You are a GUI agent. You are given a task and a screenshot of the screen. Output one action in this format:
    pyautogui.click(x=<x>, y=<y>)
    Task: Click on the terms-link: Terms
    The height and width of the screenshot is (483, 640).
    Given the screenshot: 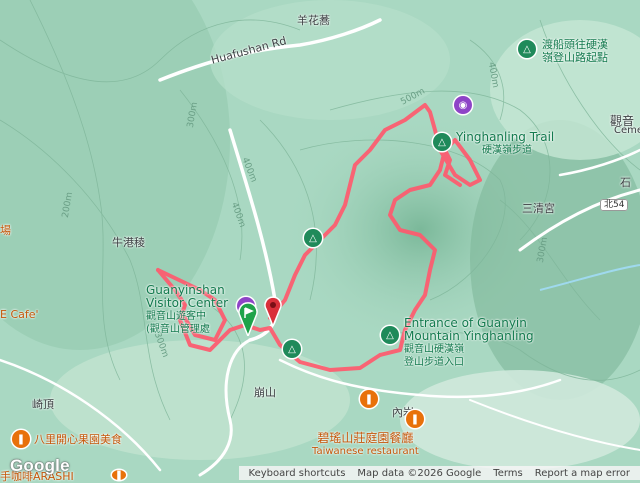 What is the action you would take?
    pyautogui.click(x=507, y=473)
    